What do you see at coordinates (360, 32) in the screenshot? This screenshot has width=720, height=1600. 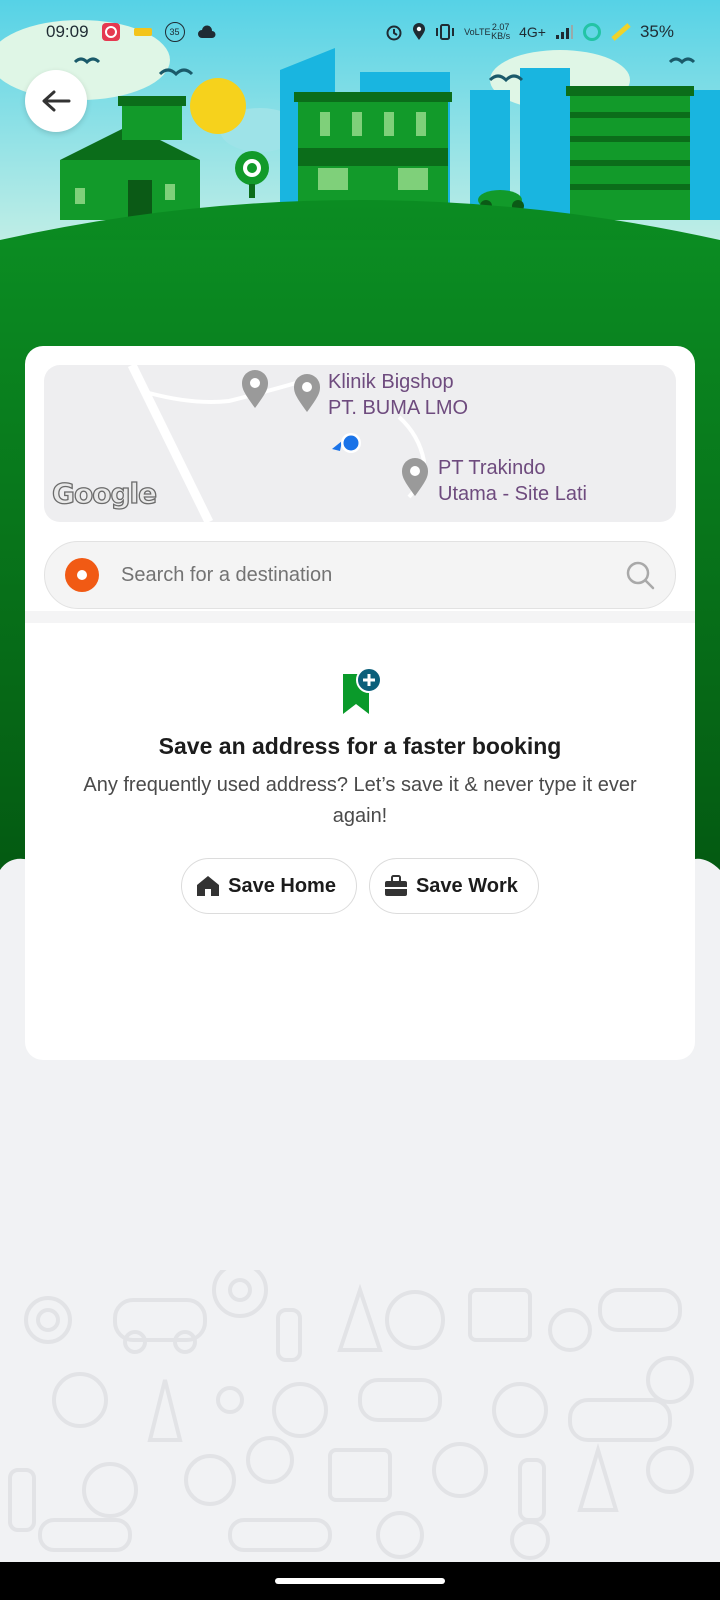 I see `status-bar: 09:09 35 VoLTE 2.07 KB/s 4G+ 35%` at bounding box center [360, 32].